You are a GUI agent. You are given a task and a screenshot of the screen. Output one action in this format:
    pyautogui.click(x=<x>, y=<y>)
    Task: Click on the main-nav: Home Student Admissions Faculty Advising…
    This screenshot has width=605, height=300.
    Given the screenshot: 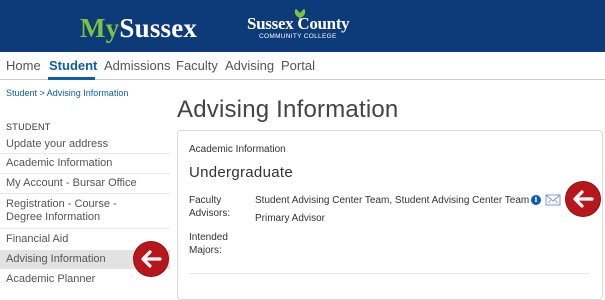 What is the action you would take?
    pyautogui.click(x=302, y=66)
    